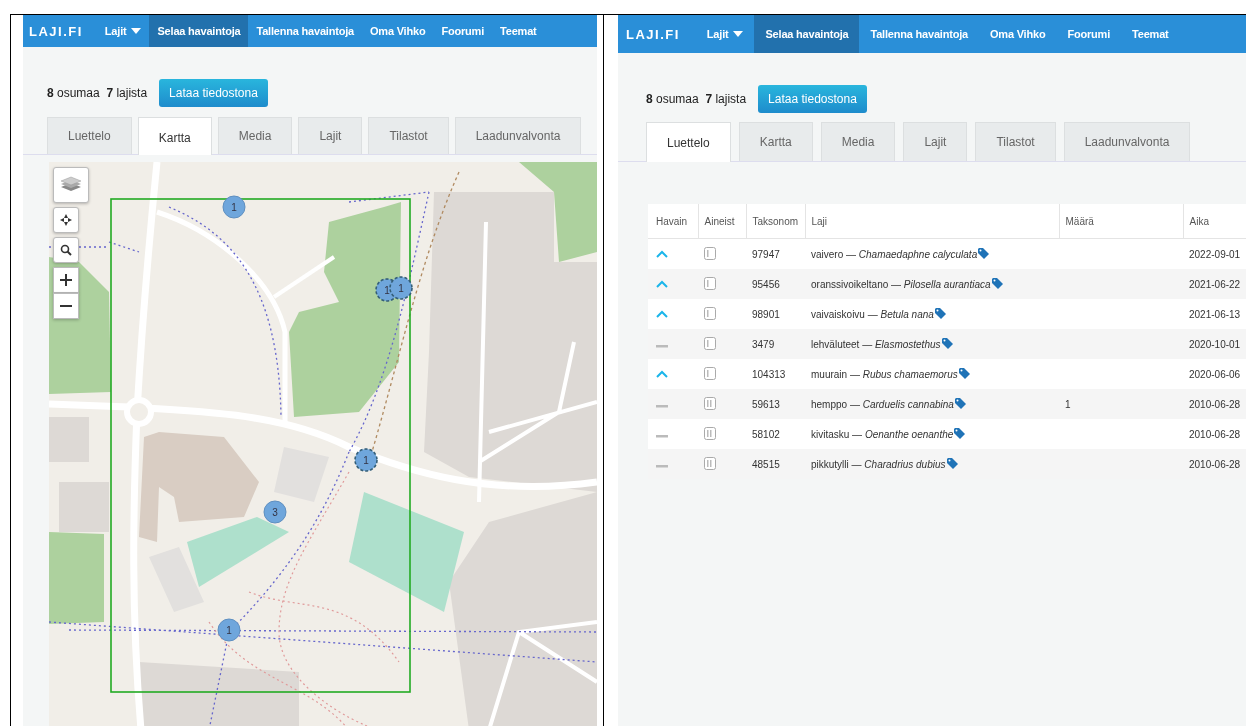 This screenshot has height=726, width=1246. What do you see at coordinates (882, 434) in the screenshot?
I see `table-cell: kivitasku — Oenanthe oenanthe` at bounding box center [882, 434].